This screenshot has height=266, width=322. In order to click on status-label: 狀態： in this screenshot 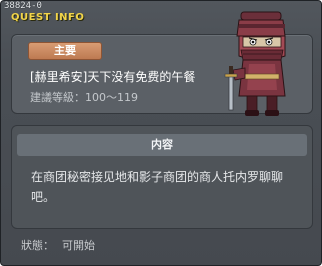, I will do `click(37, 245)`.